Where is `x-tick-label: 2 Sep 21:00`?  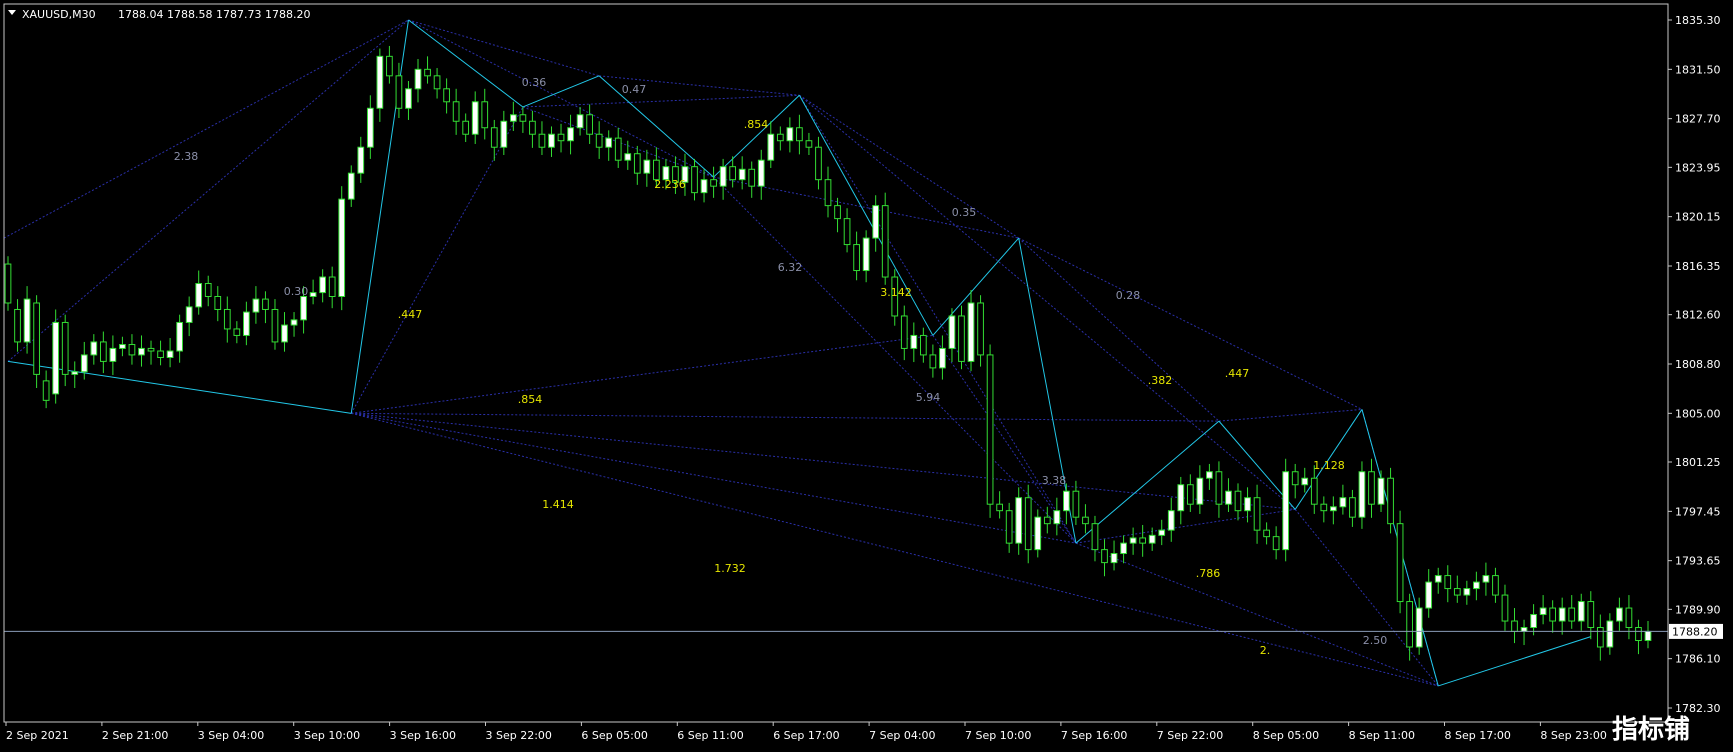
x-tick-label: 2 Sep 21:00 is located at coordinates (135, 735).